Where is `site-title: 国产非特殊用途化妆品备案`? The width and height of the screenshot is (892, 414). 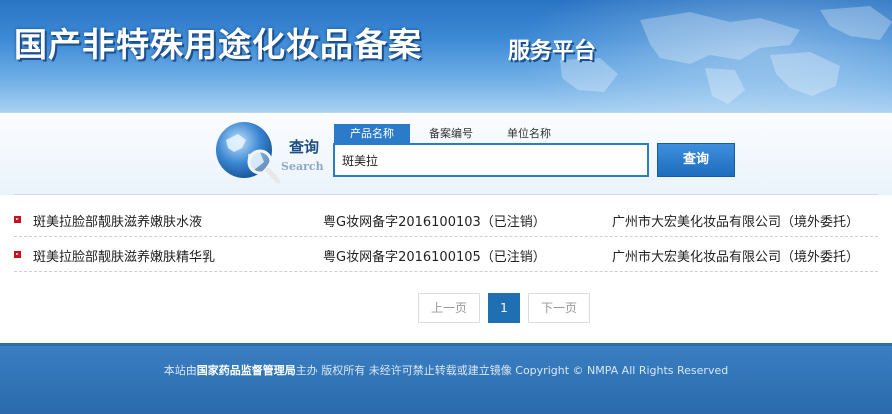 site-title: 国产非特殊用途化妆品备案 is located at coordinates (218, 44).